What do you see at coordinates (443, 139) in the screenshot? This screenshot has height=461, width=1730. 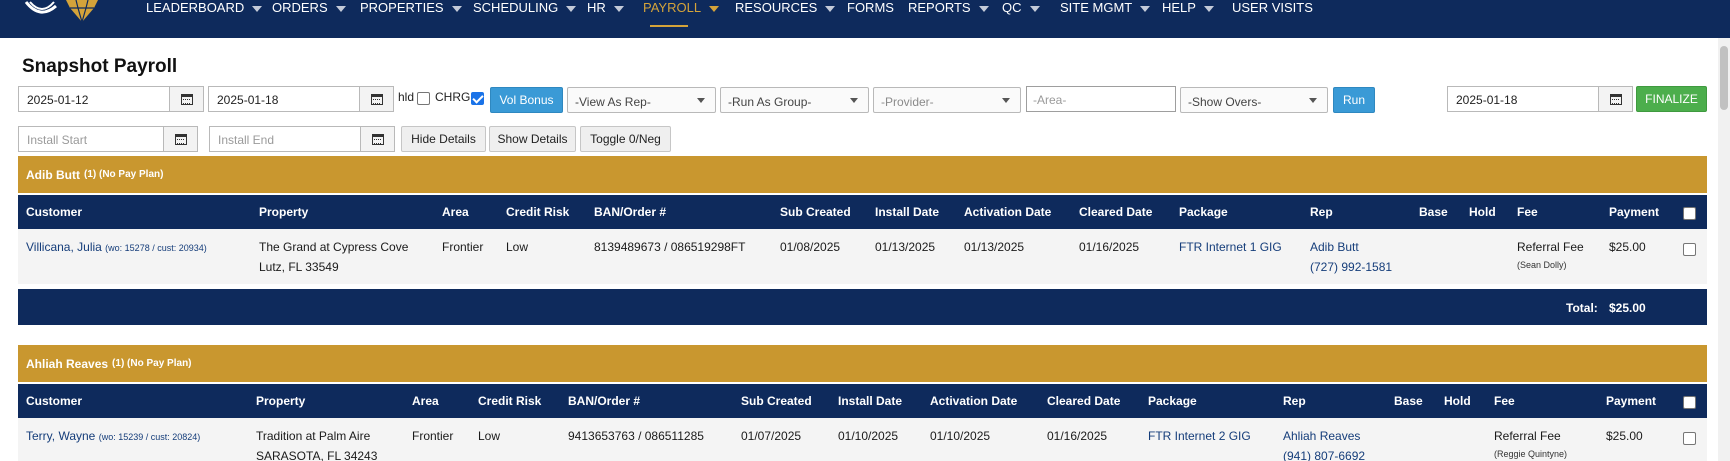 I see `hide-details-button: Hide Details` at bounding box center [443, 139].